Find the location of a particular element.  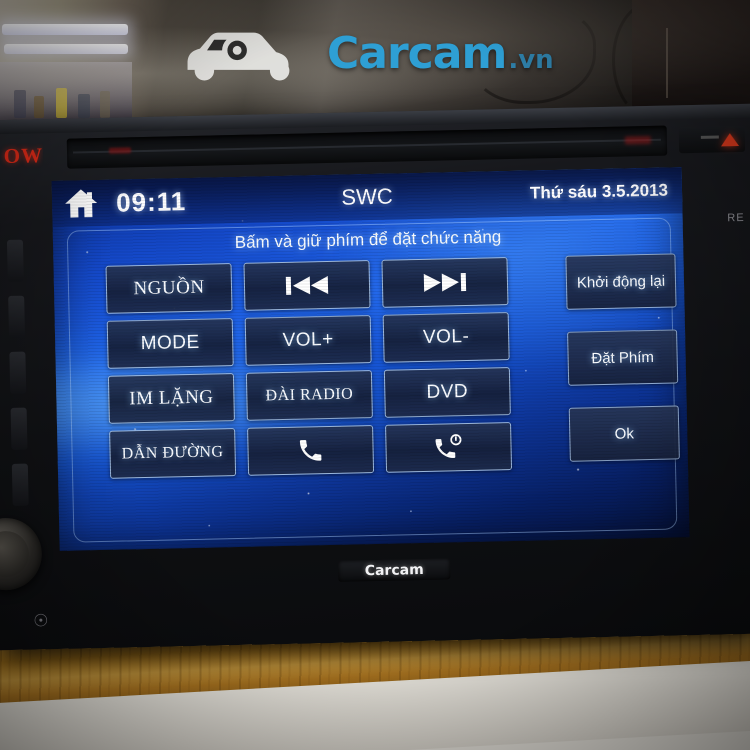

key-dvd: DVD is located at coordinates (447, 392).